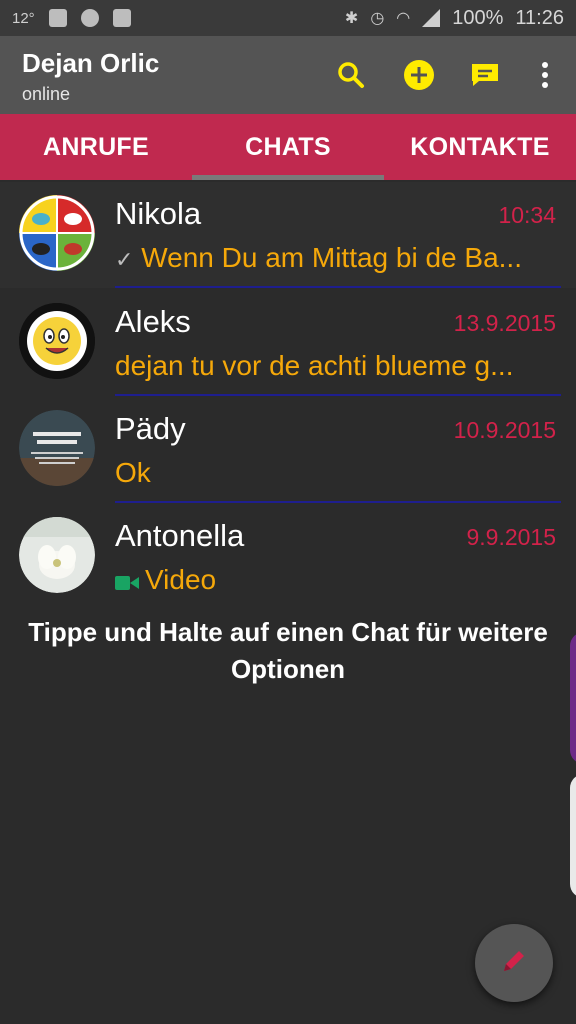 The width and height of the screenshot is (576, 1024). Describe the element at coordinates (90, 63) in the screenshot. I see `app-title: Dejan Orlic` at that location.